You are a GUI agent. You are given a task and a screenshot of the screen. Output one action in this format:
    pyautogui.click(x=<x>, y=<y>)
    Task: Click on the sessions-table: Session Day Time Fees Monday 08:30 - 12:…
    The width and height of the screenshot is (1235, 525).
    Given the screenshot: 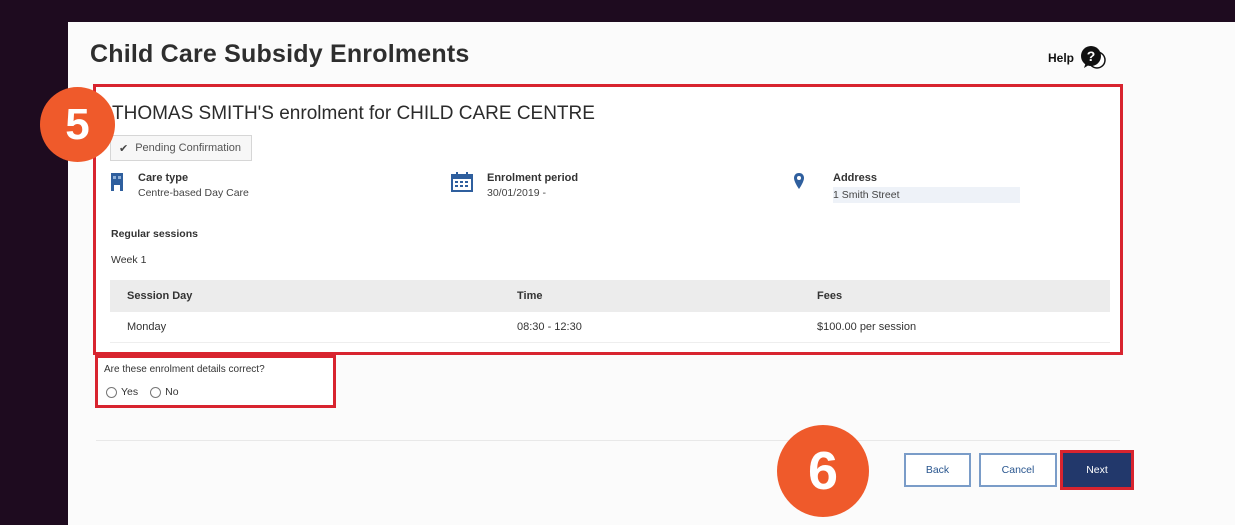 What is the action you would take?
    pyautogui.click(x=610, y=311)
    